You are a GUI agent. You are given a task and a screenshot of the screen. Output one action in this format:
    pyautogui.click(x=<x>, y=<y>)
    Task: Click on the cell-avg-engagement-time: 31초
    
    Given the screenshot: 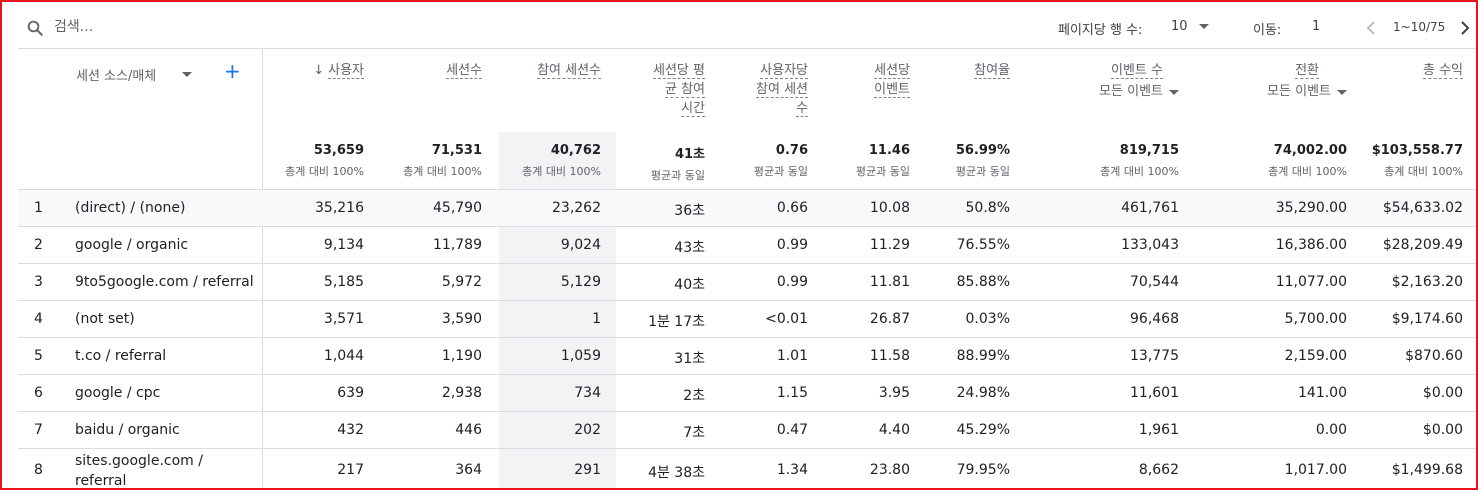 What is the action you would take?
    pyautogui.click(x=689, y=359)
    